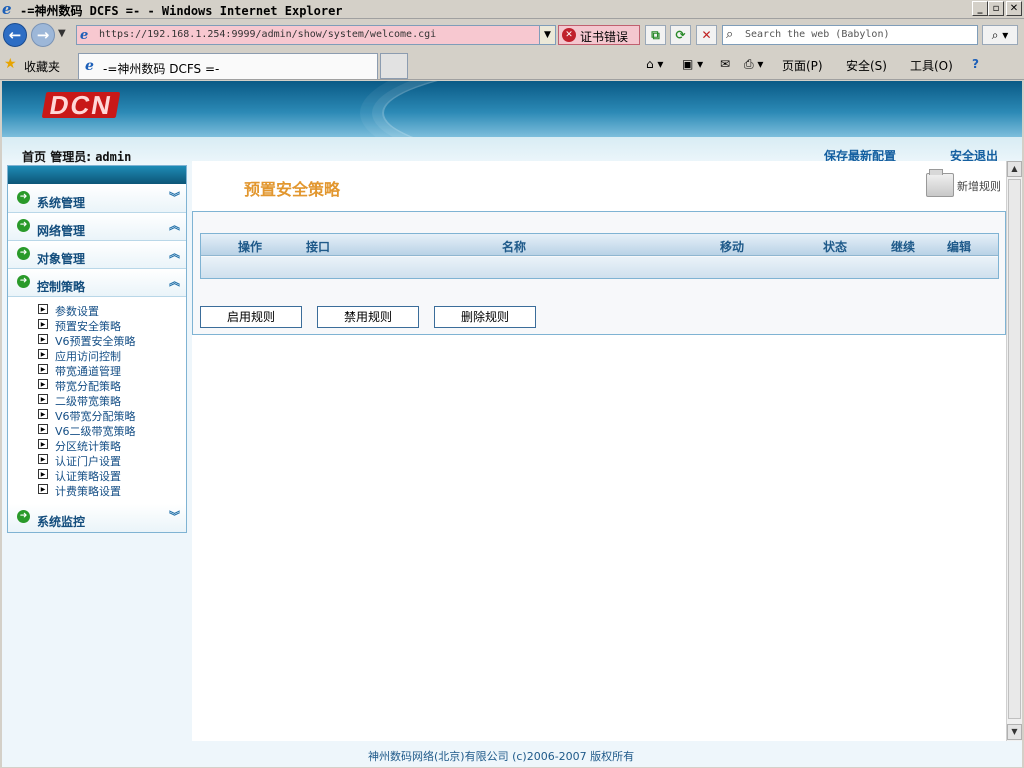 The width and height of the screenshot is (1024, 768). Describe the element at coordinates (97, 199) in the screenshot. I see `sidebar-item-system: ➜ 系统管理 ︾` at that location.